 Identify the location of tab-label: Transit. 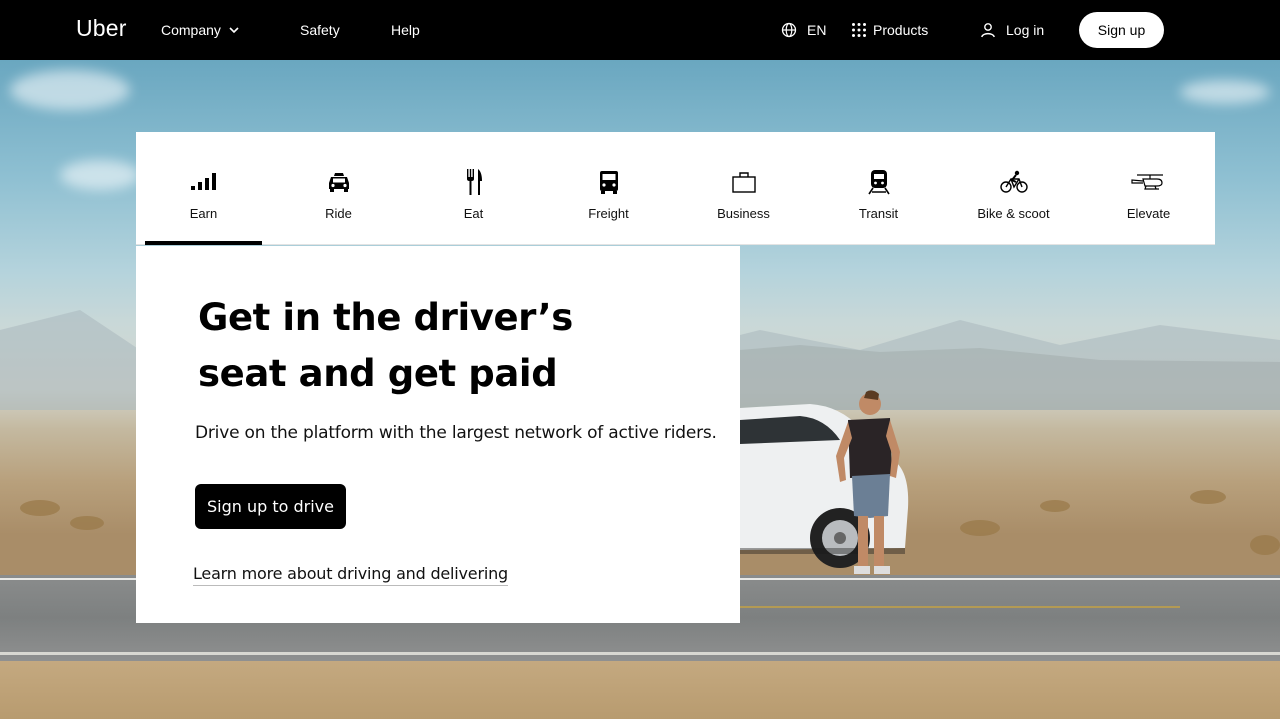
(878, 213).